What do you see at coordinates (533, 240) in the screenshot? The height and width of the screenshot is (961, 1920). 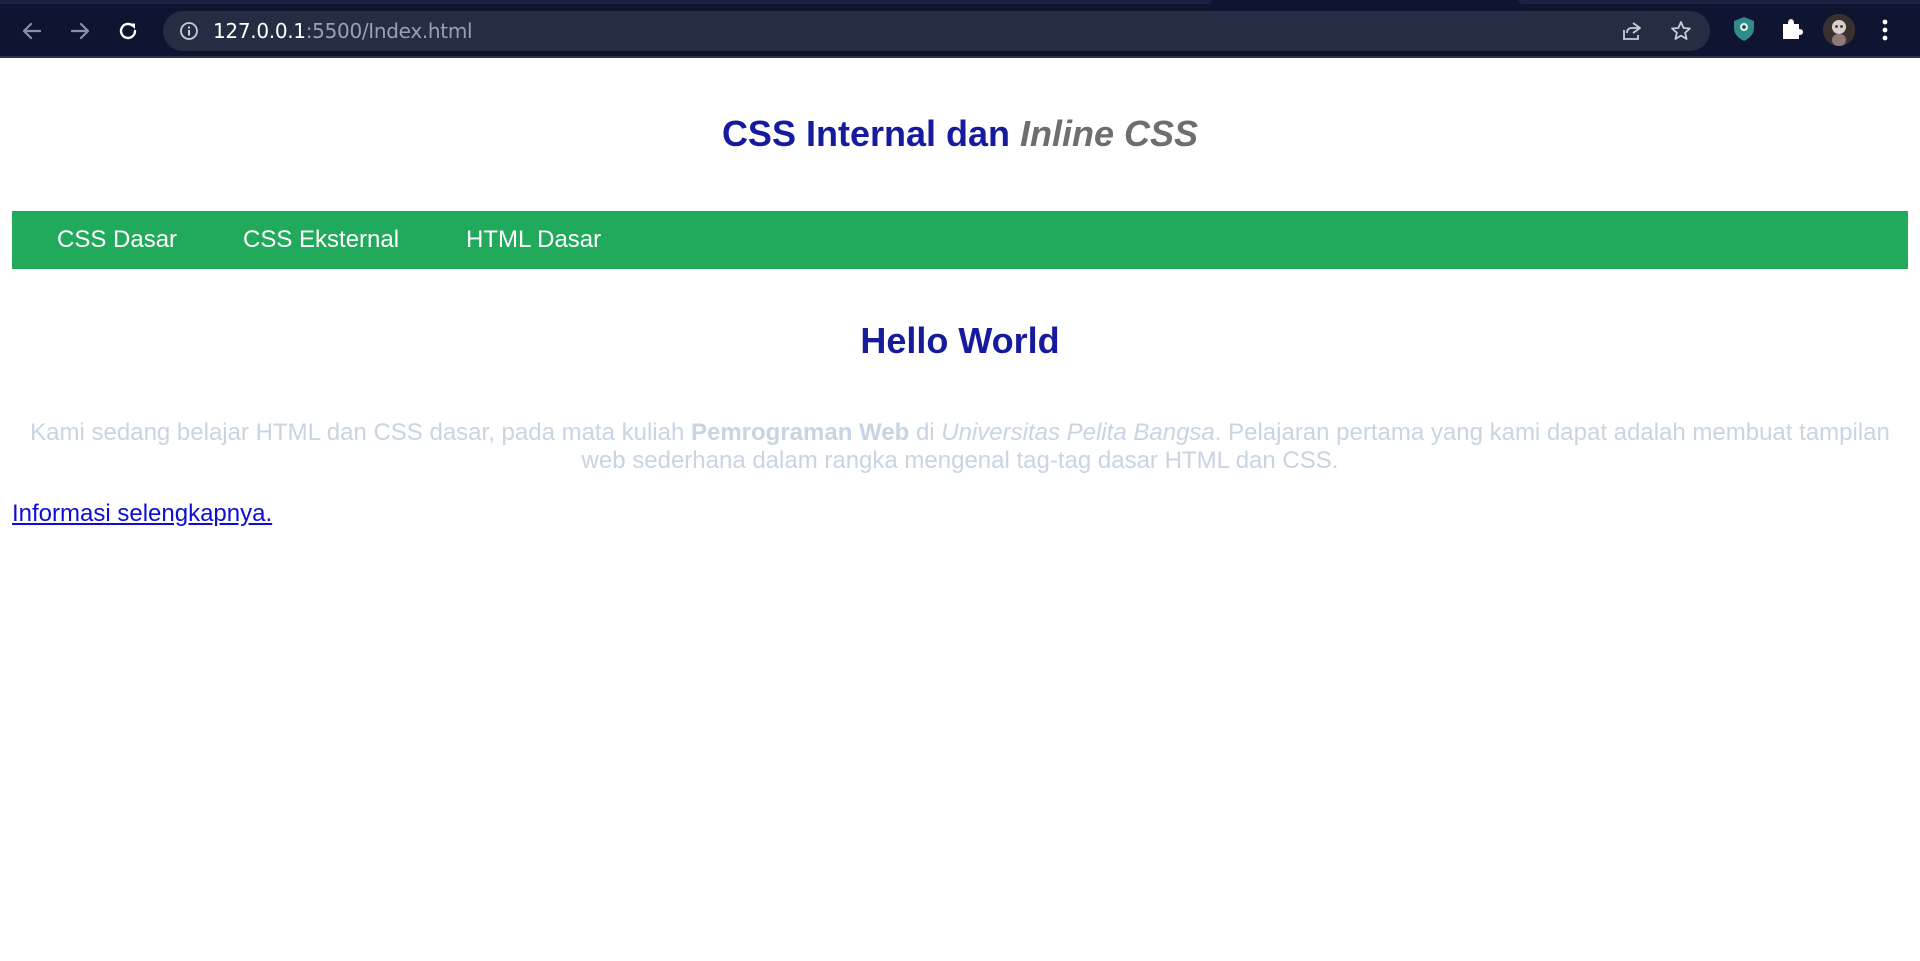 I see `nav-link-html-dasar: HTML Dasar` at bounding box center [533, 240].